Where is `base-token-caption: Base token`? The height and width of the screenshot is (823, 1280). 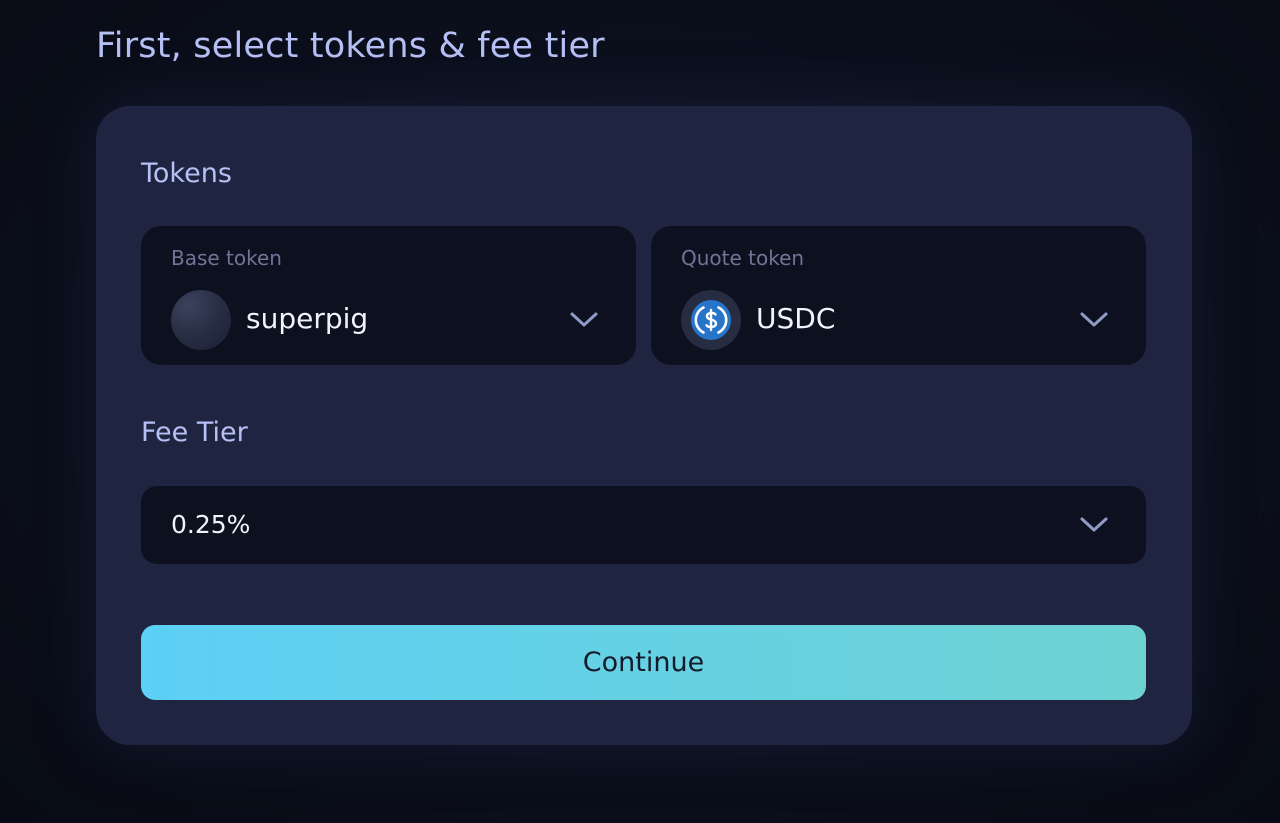 base-token-caption: Base token is located at coordinates (226, 258).